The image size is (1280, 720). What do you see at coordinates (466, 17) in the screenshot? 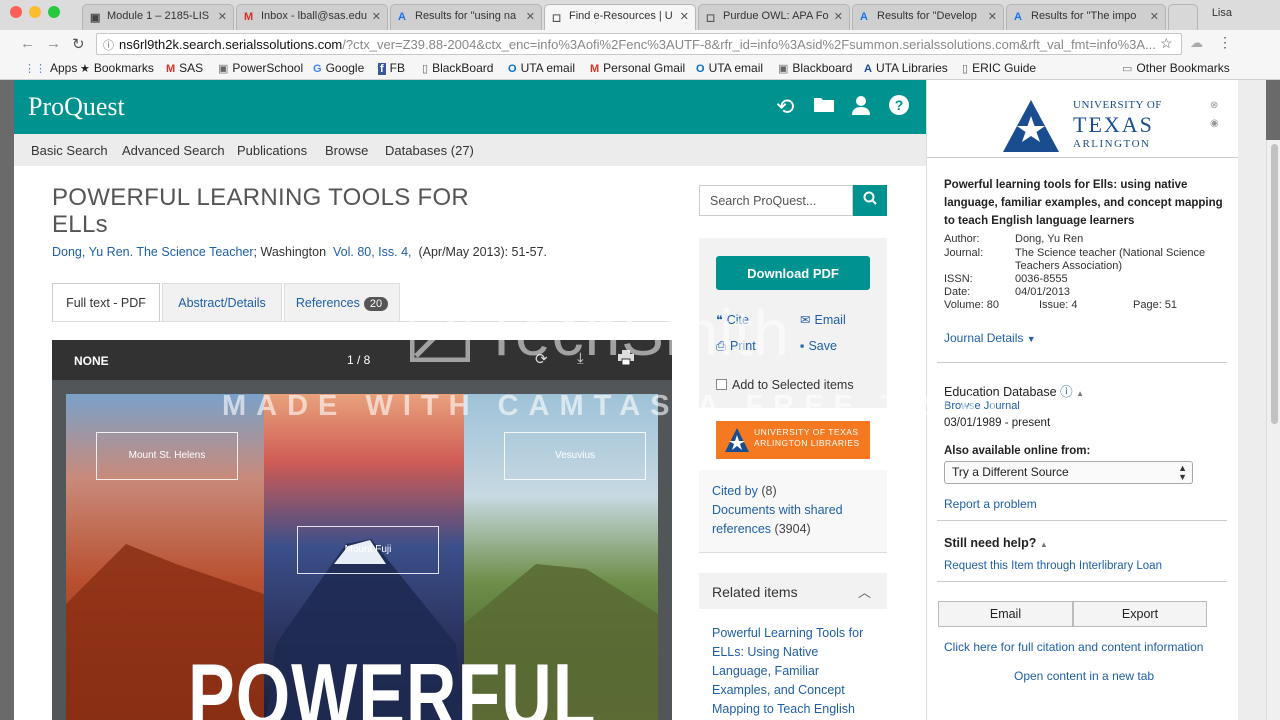
I see `browser-tab: A Results for "using na ✕` at bounding box center [466, 17].